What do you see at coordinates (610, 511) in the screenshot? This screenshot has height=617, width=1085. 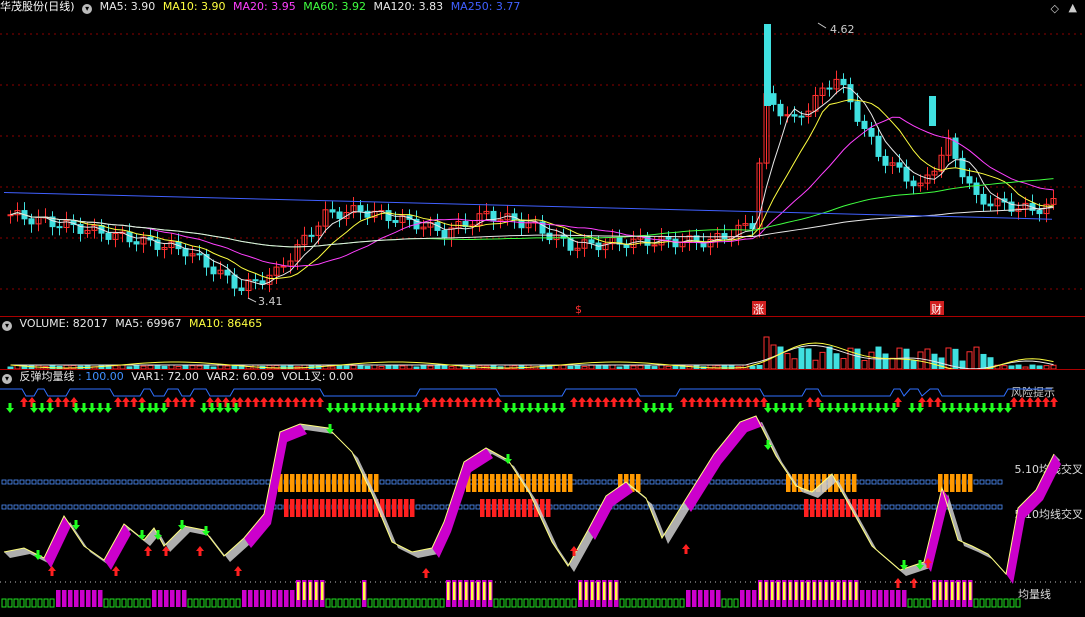 I see `wave-fill-magenta` at bounding box center [610, 511].